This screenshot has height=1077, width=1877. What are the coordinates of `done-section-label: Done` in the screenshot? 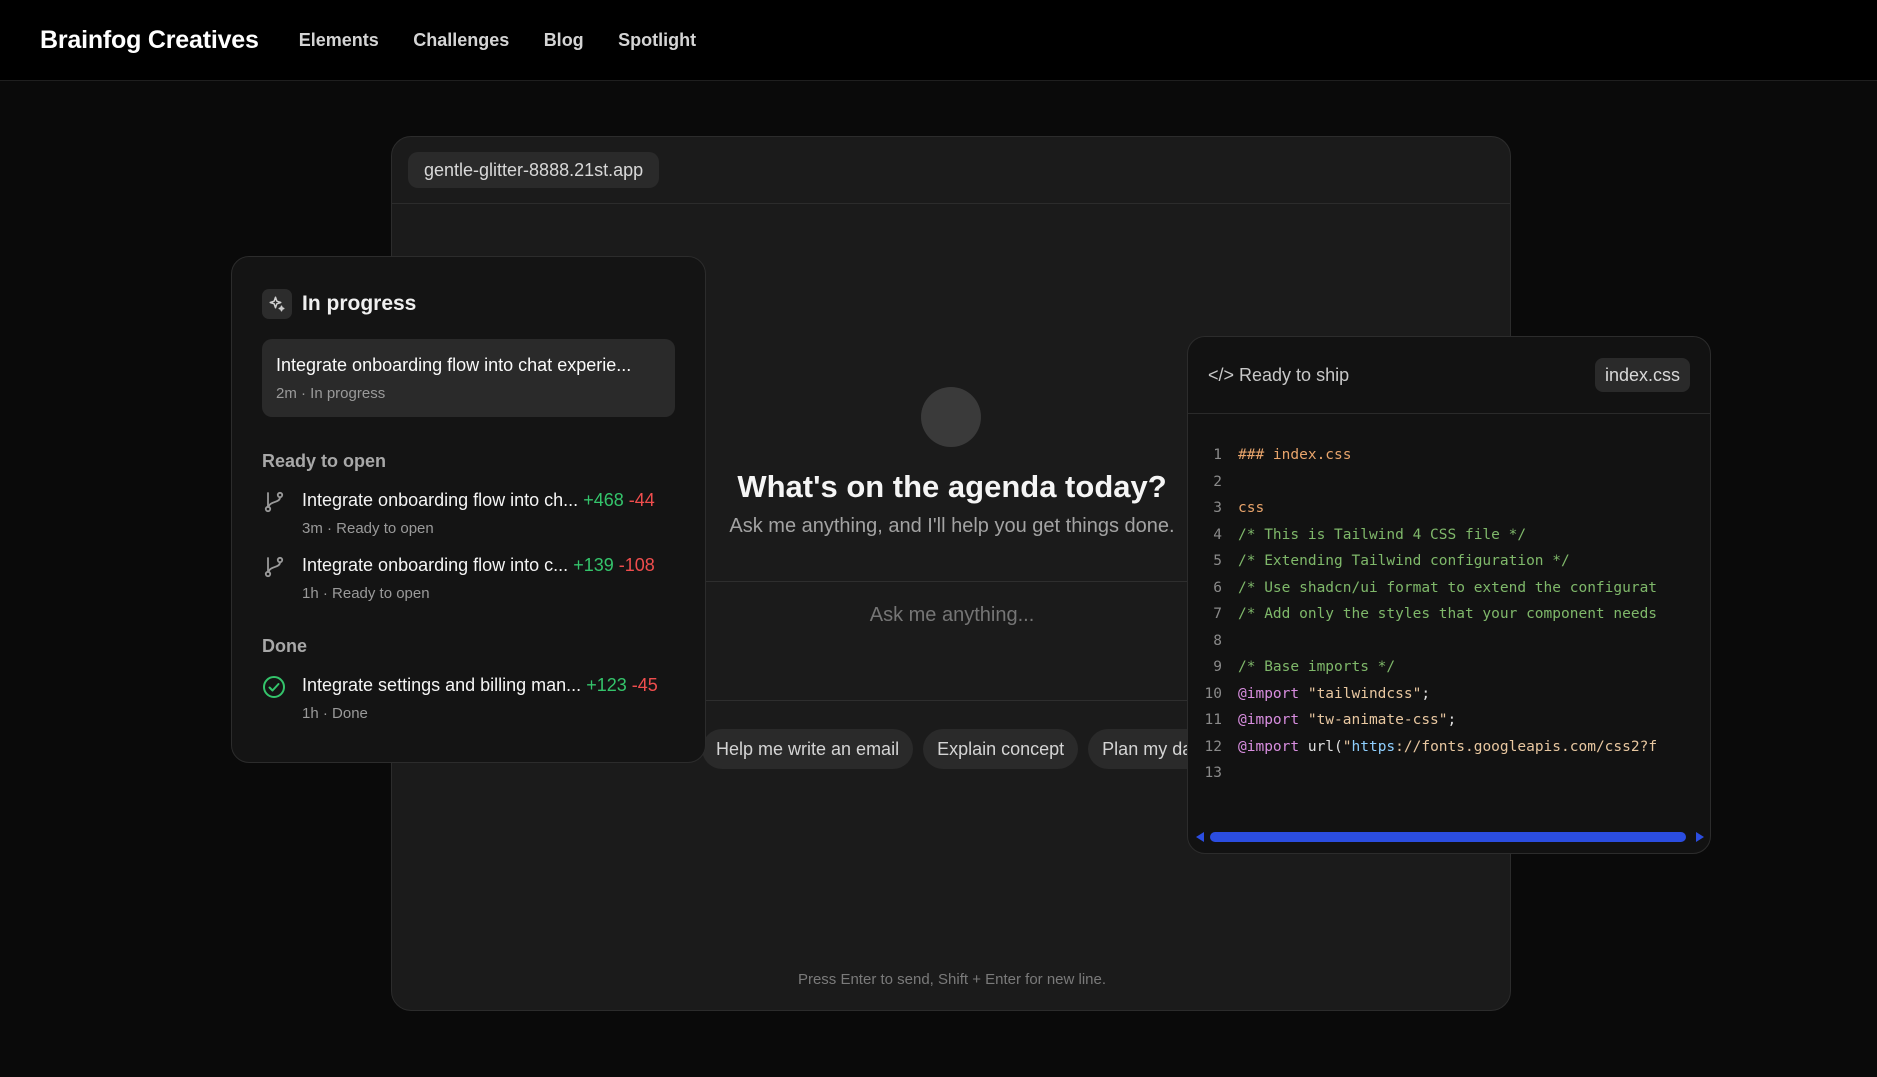 It's located at (284, 646).